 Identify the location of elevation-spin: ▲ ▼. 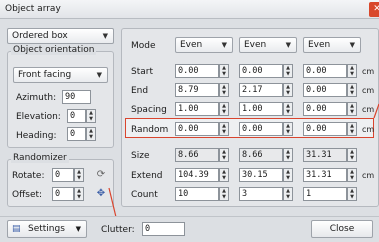
(91, 116).